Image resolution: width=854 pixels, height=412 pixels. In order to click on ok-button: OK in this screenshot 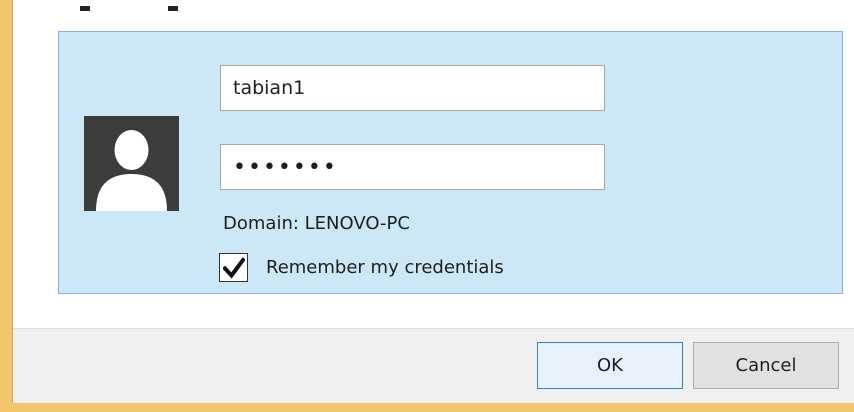, I will do `click(610, 365)`.